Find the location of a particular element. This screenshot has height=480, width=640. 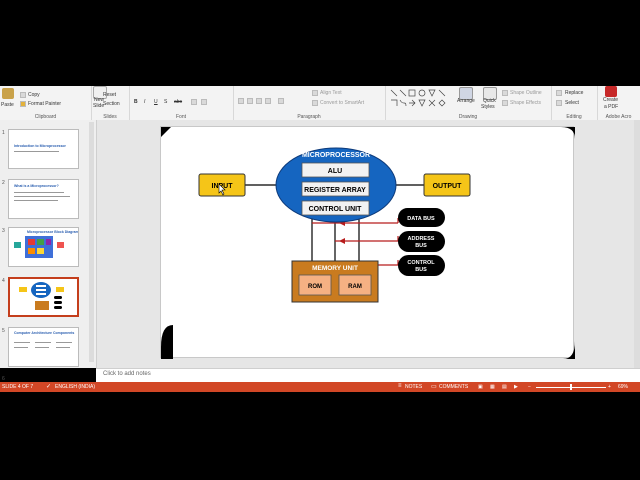

align-text-button: Align Text is located at coordinates (331, 93).